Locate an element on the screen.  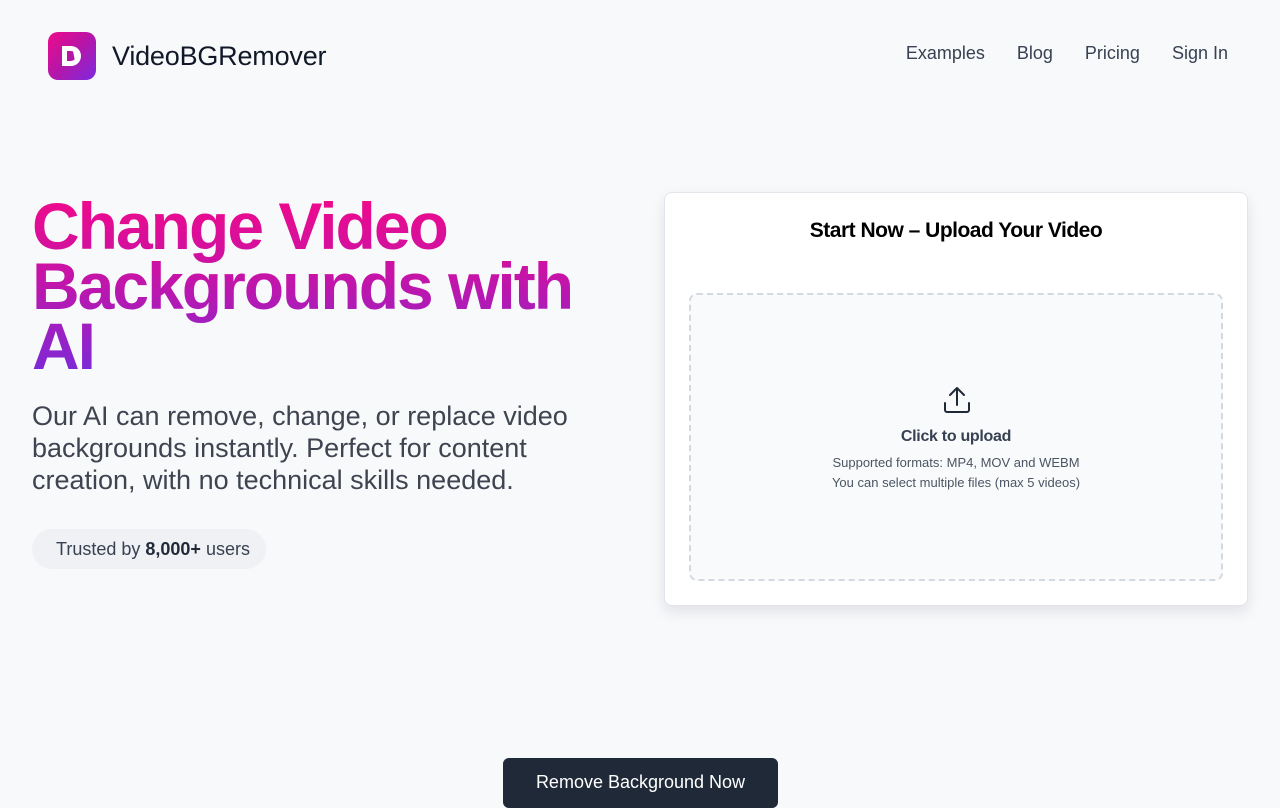
brand-name: VideoBGRemover is located at coordinates (219, 55).